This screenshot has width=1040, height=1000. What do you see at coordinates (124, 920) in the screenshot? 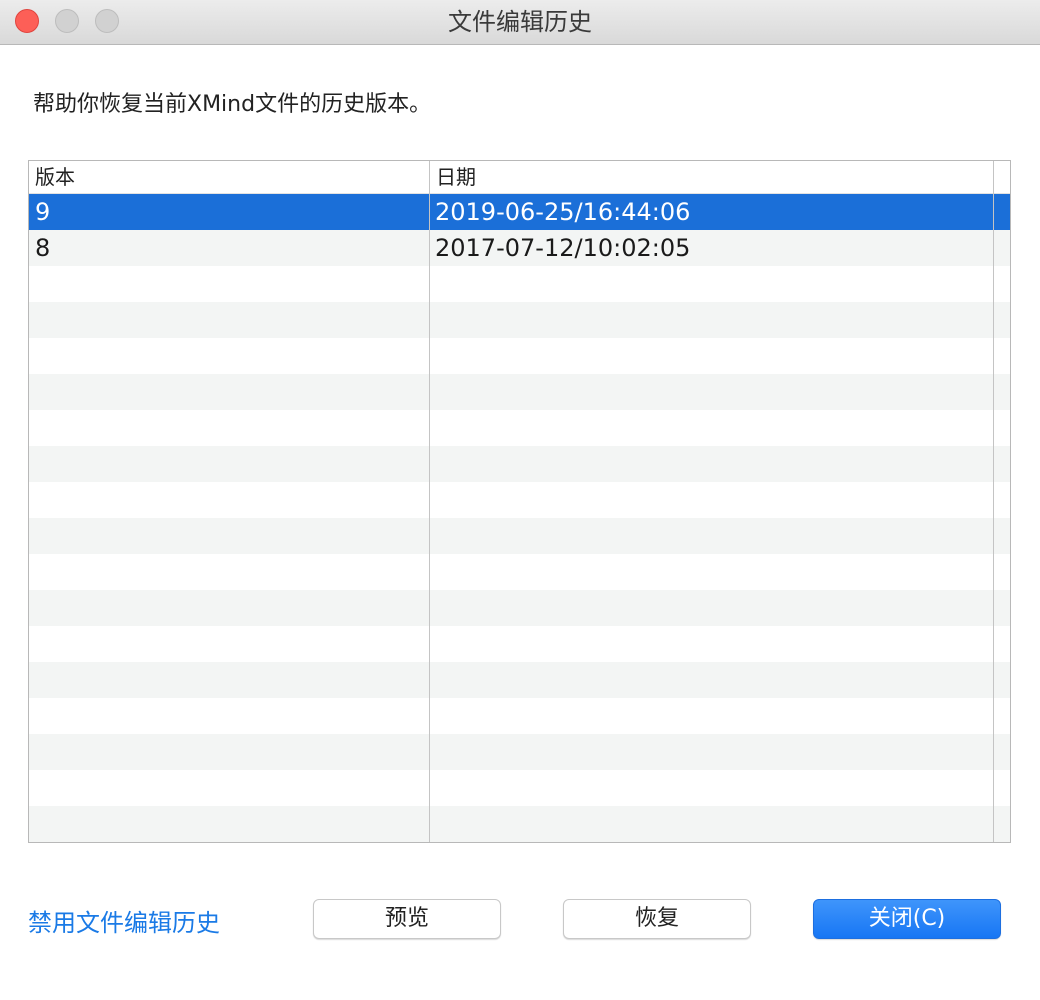
I see `disable-history-link: 禁用文件编辑历史` at bounding box center [124, 920].